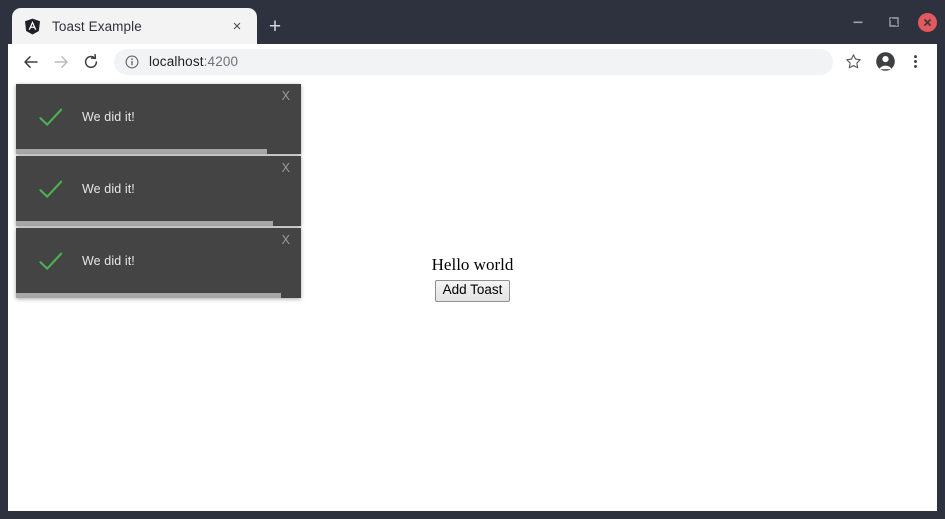 Image resolution: width=945 pixels, height=519 pixels. I want to click on site-info-icon, so click(132, 62).